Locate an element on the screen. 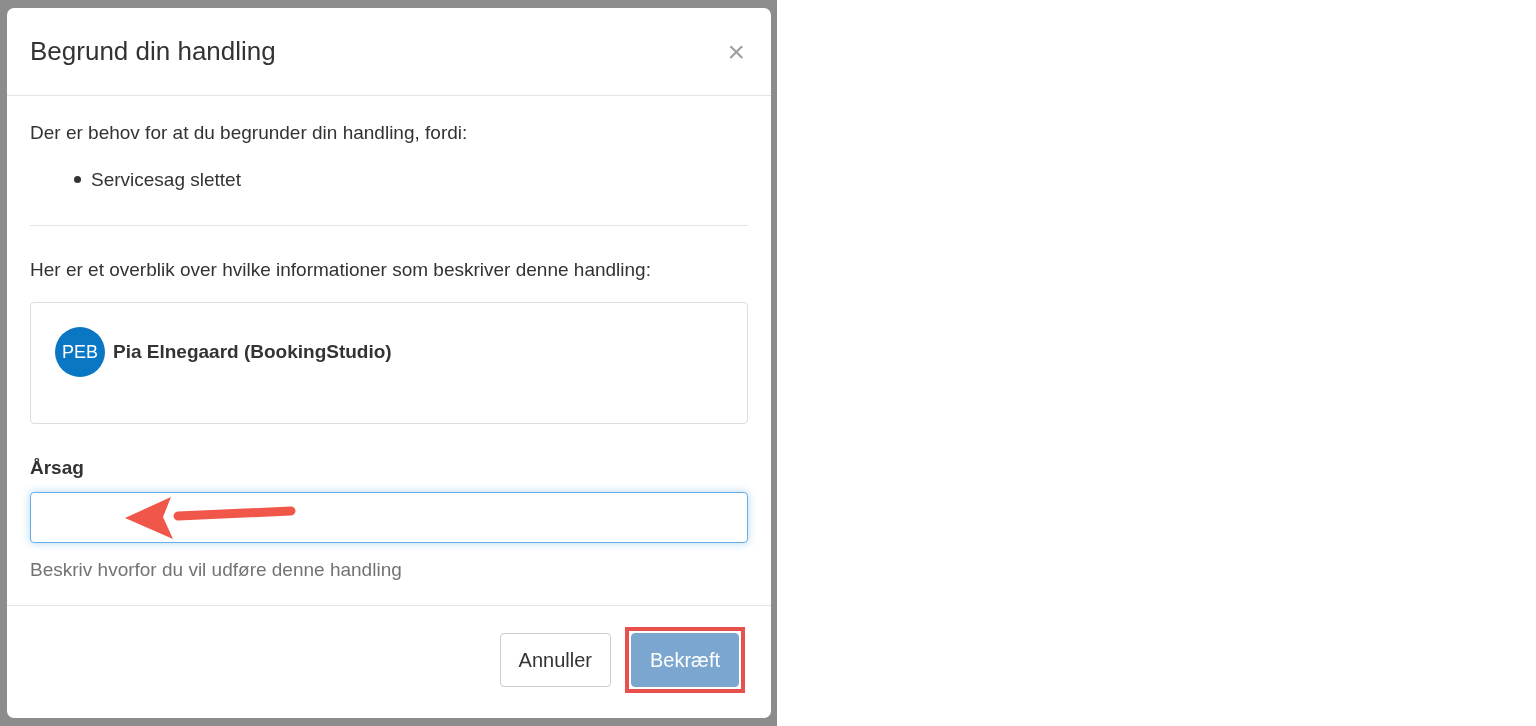 The width and height of the screenshot is (1536, 726). intro-text: Der er behov for at du begrunder din handling, fordi: is located at coordinates (249, 133).